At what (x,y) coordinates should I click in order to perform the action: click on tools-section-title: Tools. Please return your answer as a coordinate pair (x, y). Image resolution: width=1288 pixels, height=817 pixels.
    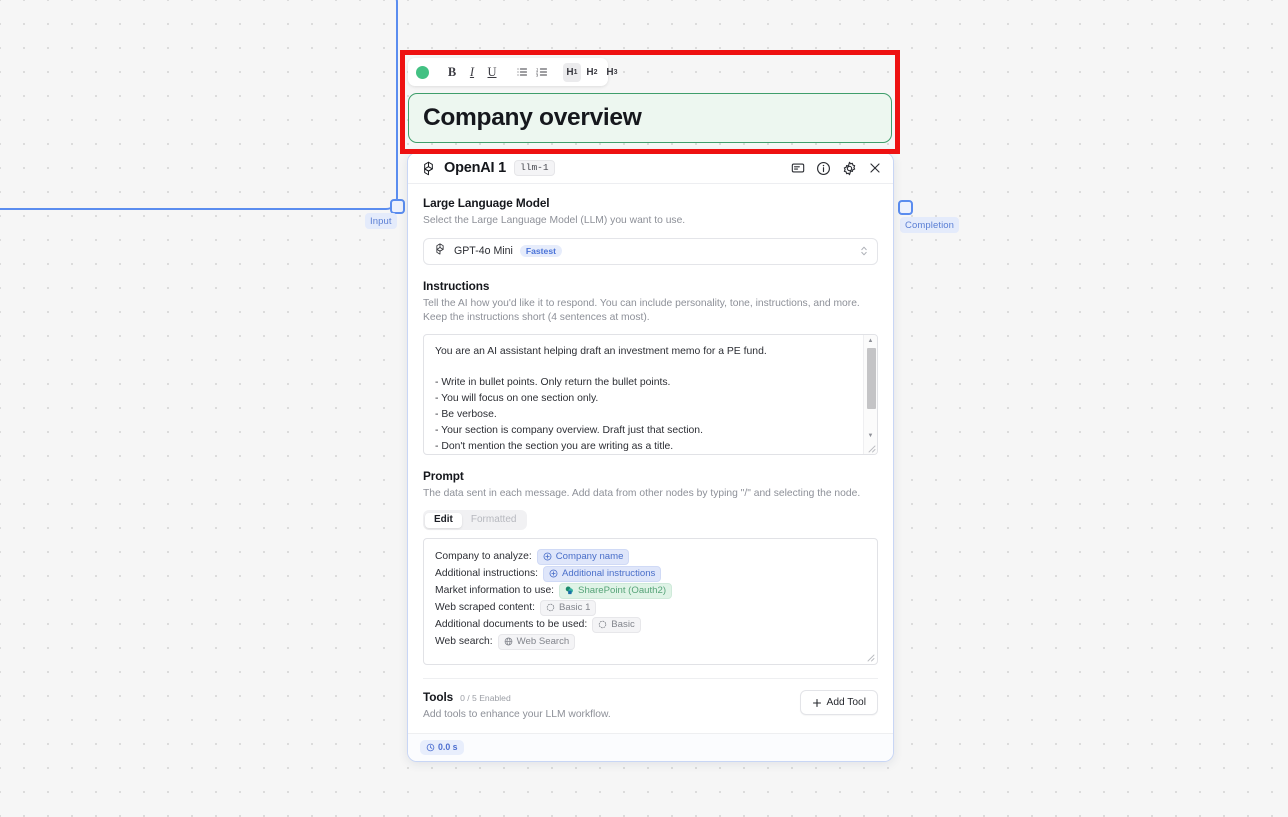
    Looking at the image, I should click on (438, 697).